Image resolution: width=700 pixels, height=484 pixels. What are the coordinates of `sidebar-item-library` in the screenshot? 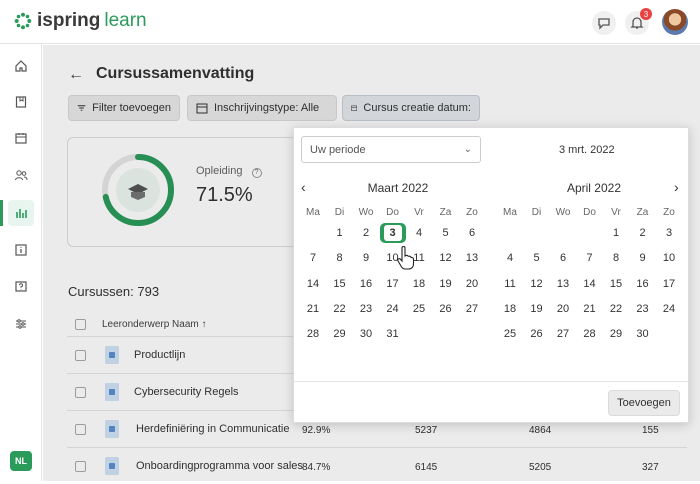 It's located at (21, 102).